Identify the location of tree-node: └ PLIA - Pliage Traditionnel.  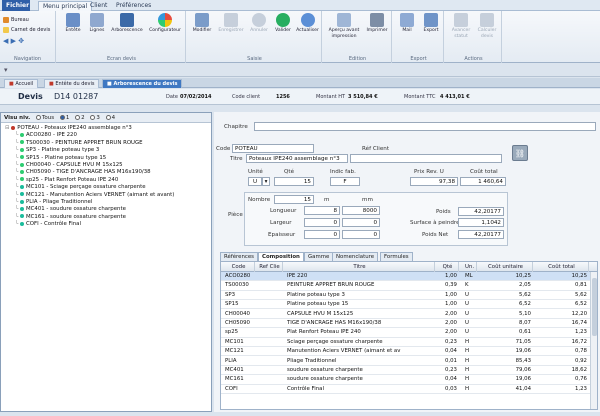
(53, 202).